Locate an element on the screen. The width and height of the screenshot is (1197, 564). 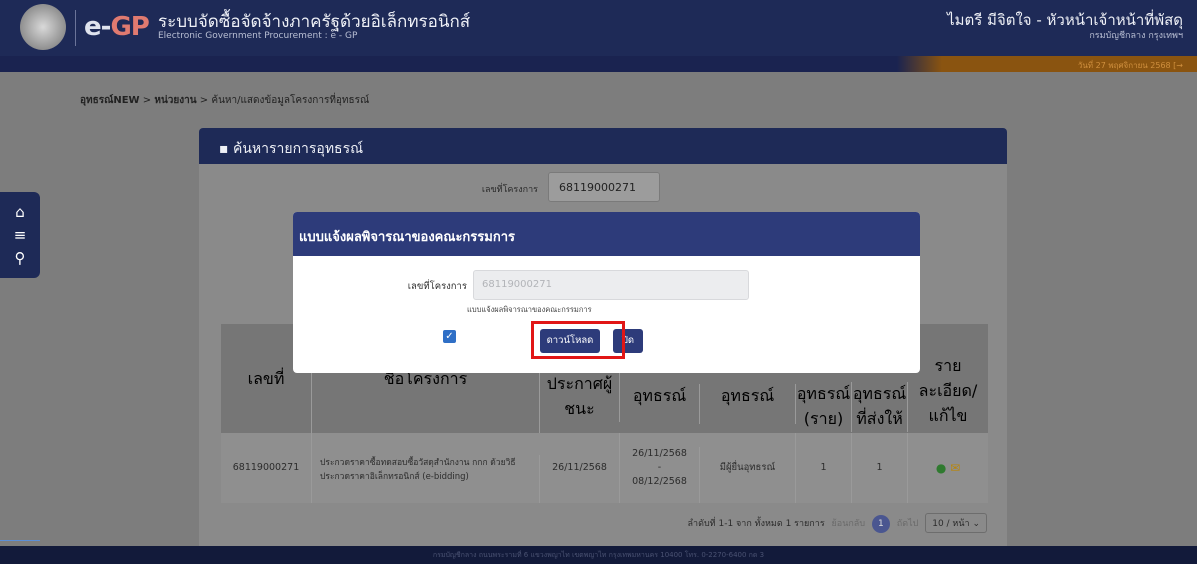
page-number: 1 is located at coordinates (880, 524).